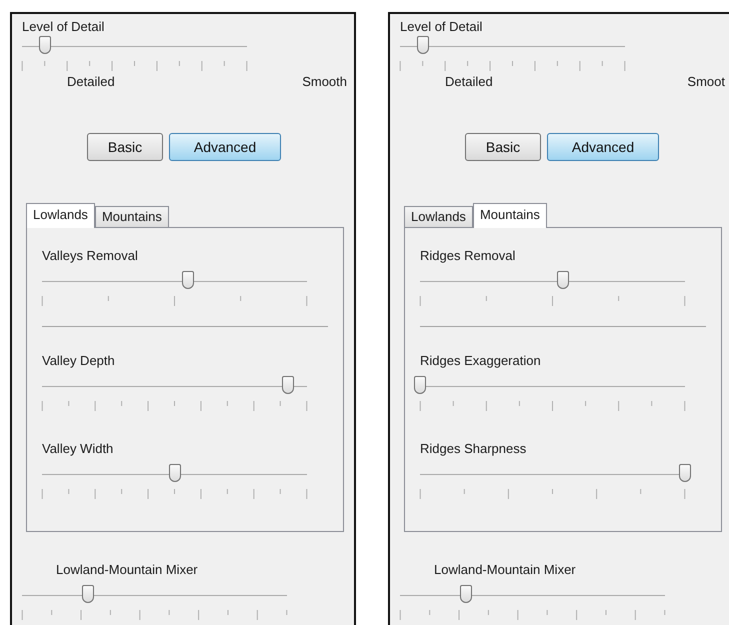 Image resolution: width=729 pixels, height=625 pixels. What do you see at coordinates (468, 256) in the screenshot?
I see `slider-label: Ridges Removal` at bounding box center [468, 256].